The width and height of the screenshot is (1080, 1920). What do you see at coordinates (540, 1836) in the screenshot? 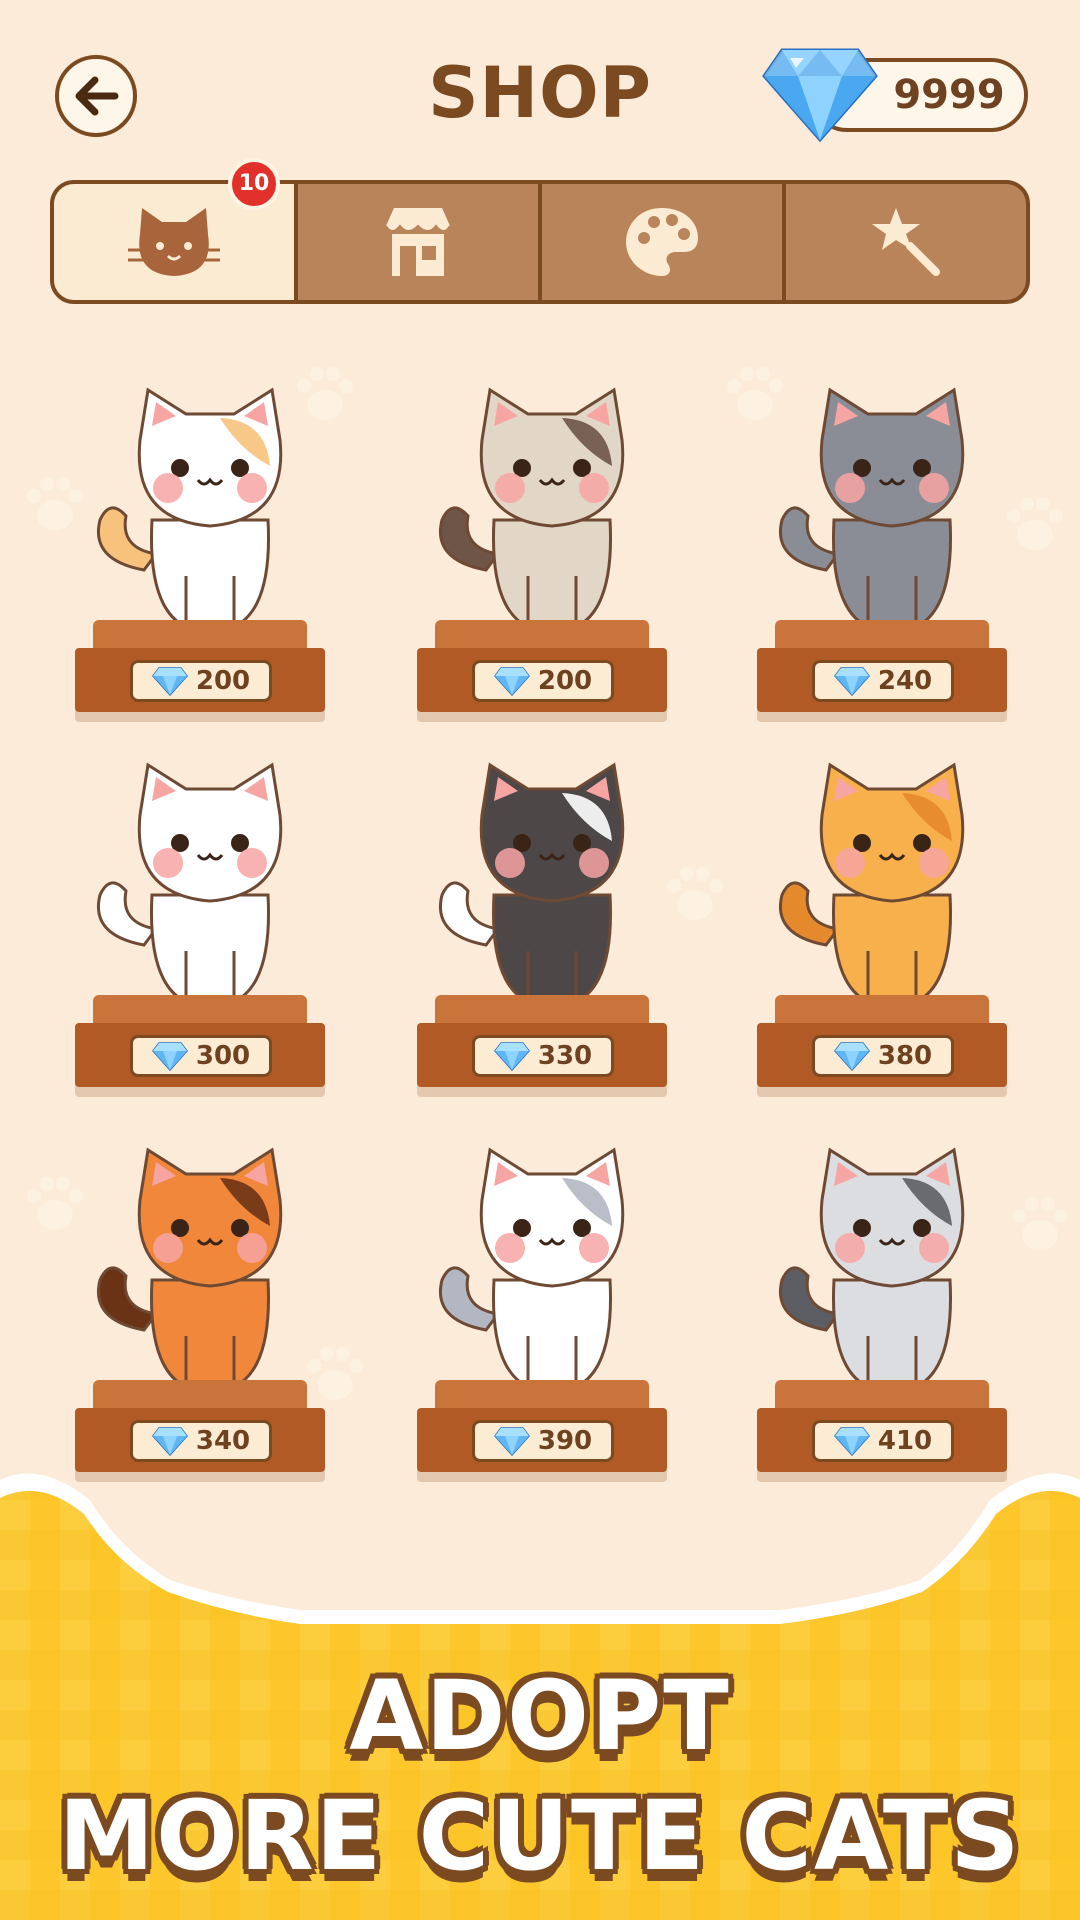
I see `banner-line2: MORE CUTE CATS` at bounding box center [540, 1836].